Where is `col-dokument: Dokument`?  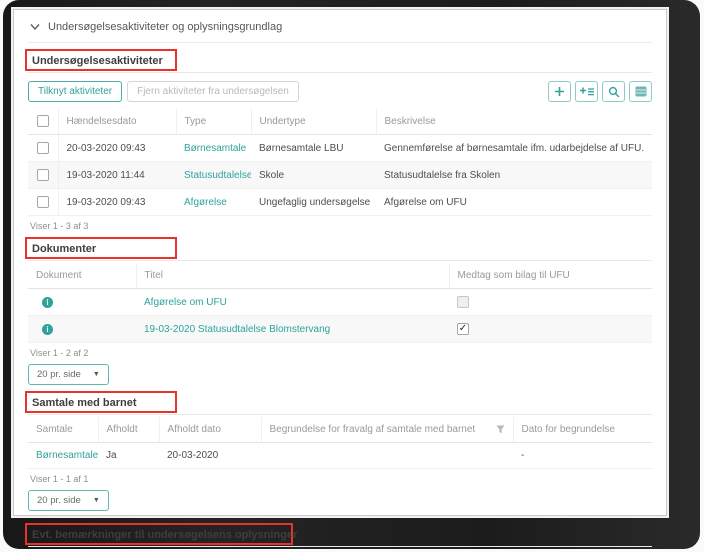
col-dokument: Dokument is located at coordinates (82, 276).